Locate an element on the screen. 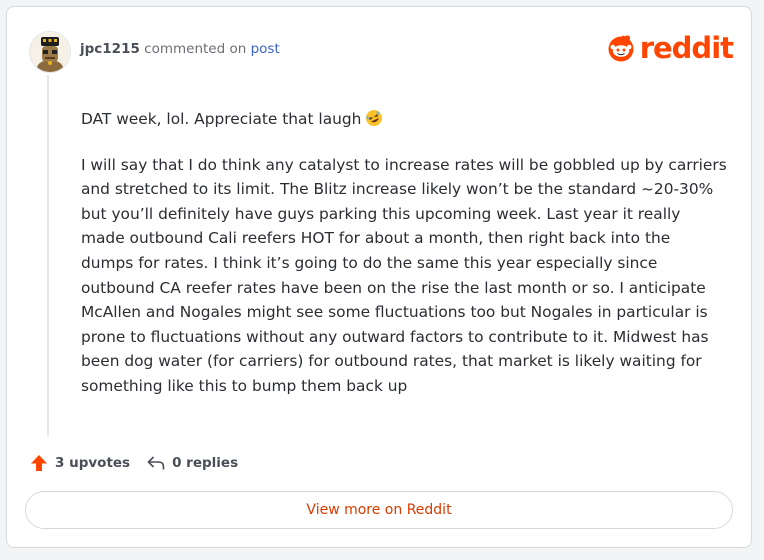  upvote-count: 3 upvotes is located at coordinates (93, 463).